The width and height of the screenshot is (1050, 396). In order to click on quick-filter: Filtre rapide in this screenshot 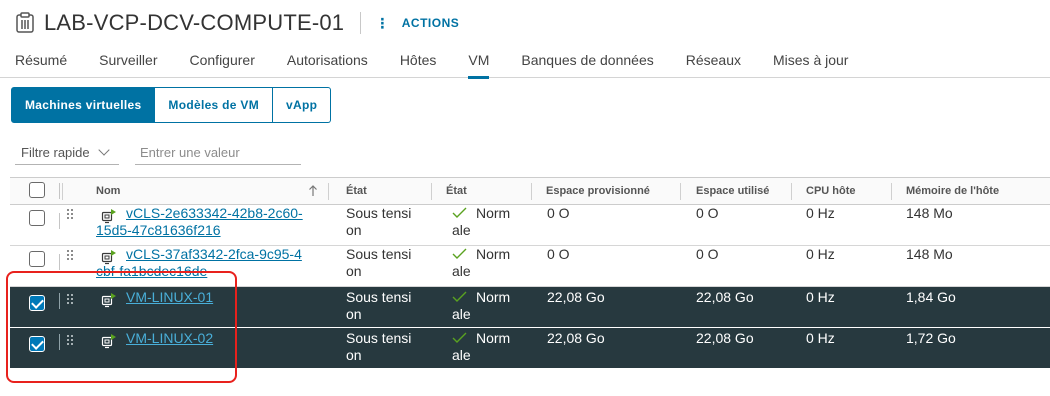, I will do `click(158, 152)`.